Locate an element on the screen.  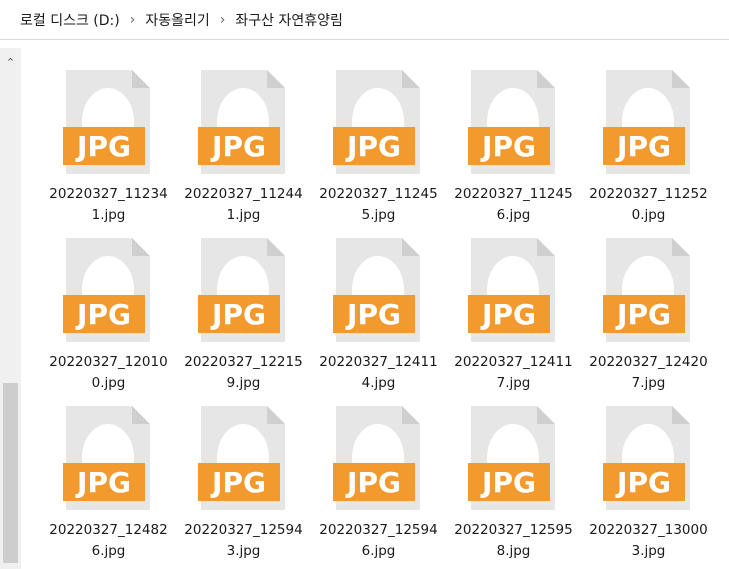
file-item: JPG 20220327_12411 7.jpg is located at coordinates (513, 312).